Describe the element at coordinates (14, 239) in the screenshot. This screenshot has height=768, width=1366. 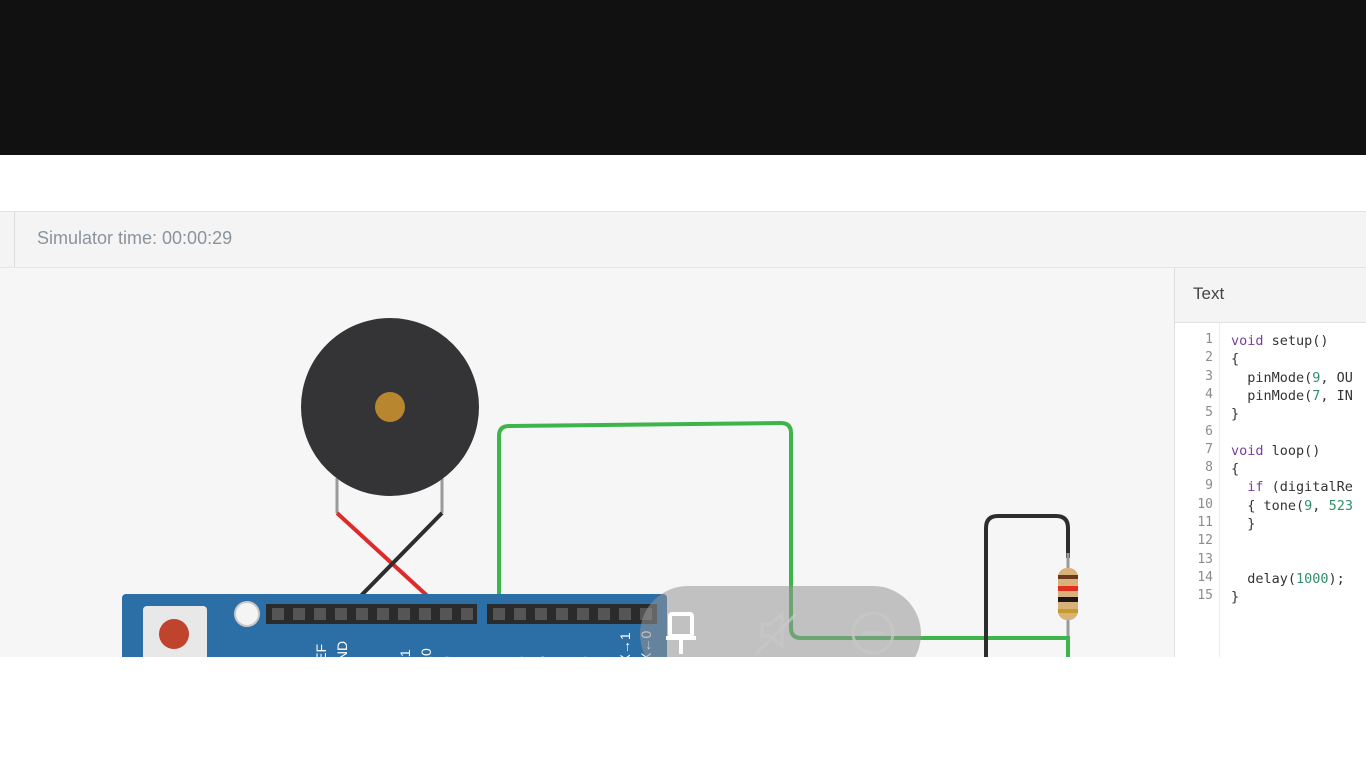
I see `header-divider` at that location.